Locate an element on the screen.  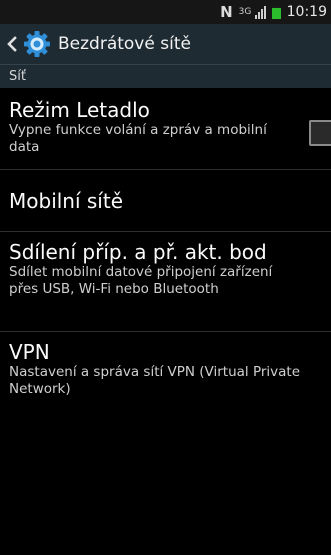
mobile-networks-title: Mobilní sítě is located at coordinates (66, 200).